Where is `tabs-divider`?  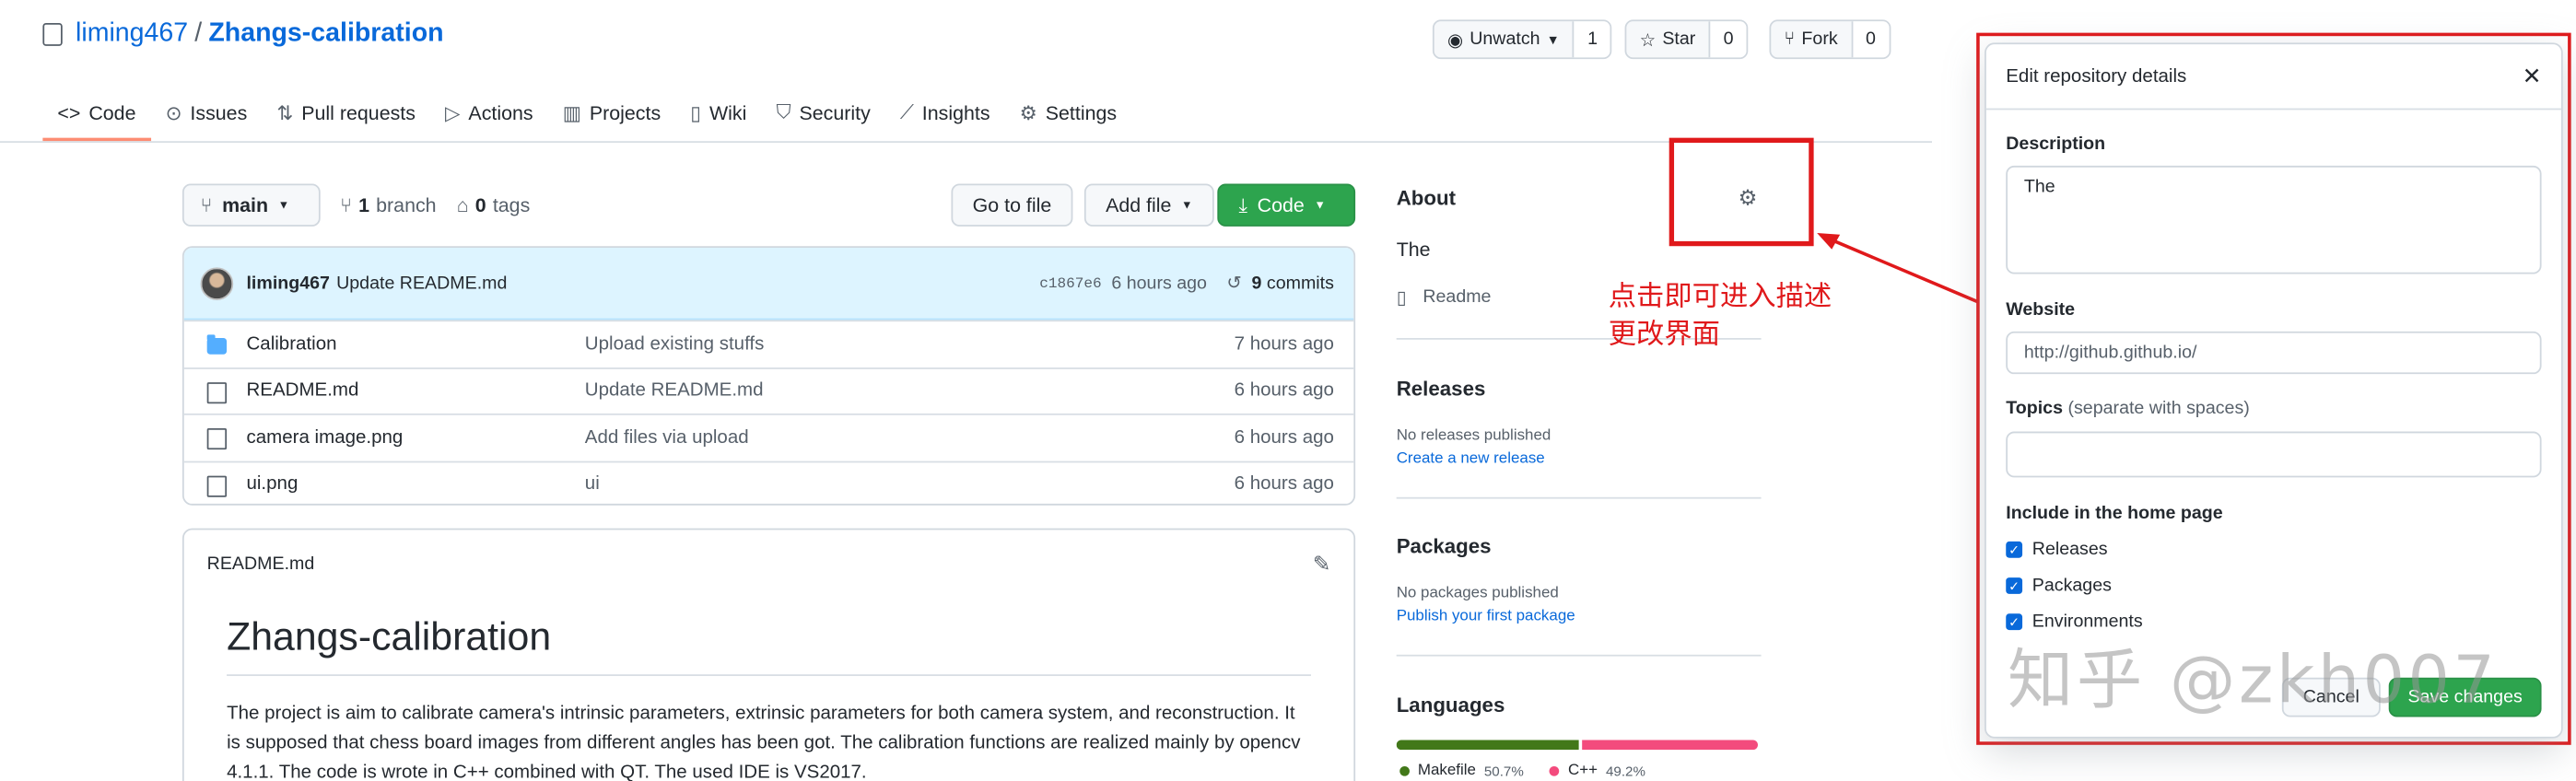 tabs-divider is located at coordinates (966, 142).